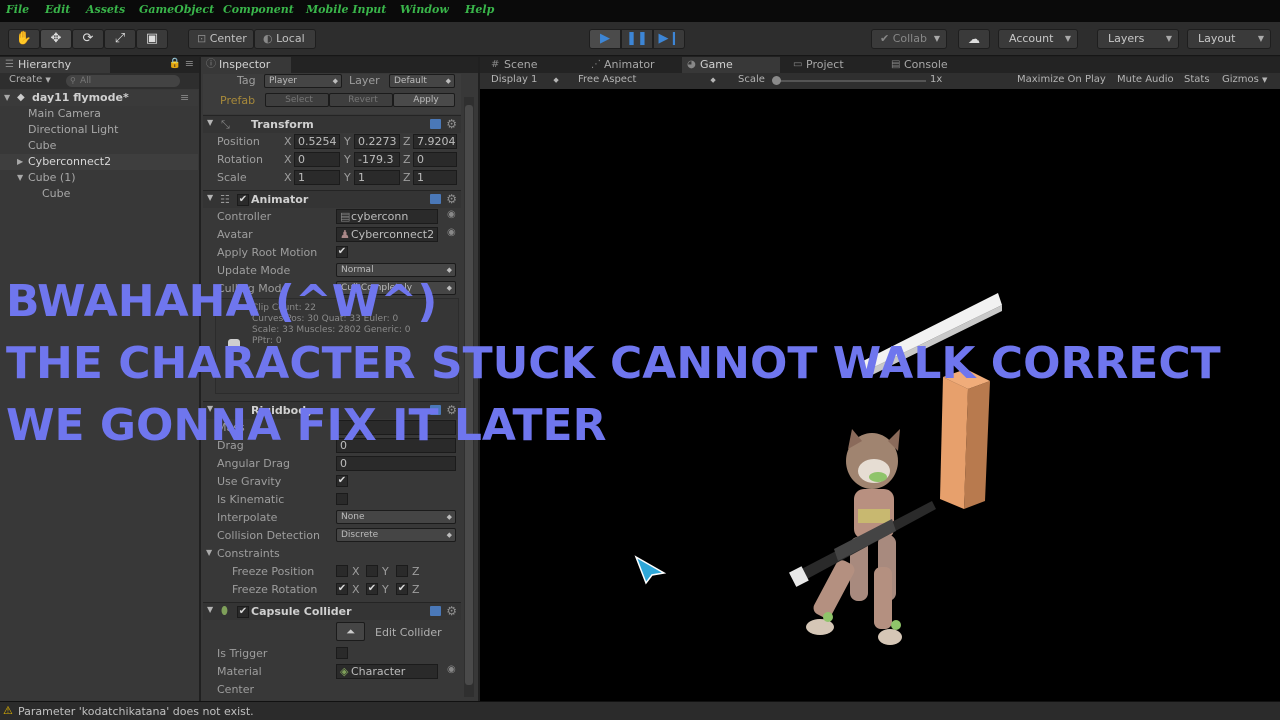  Describe the element at coordinates (396, 535) in the screenshot. I see `collision-detection-dropdown: Discrete ◆` at that location.